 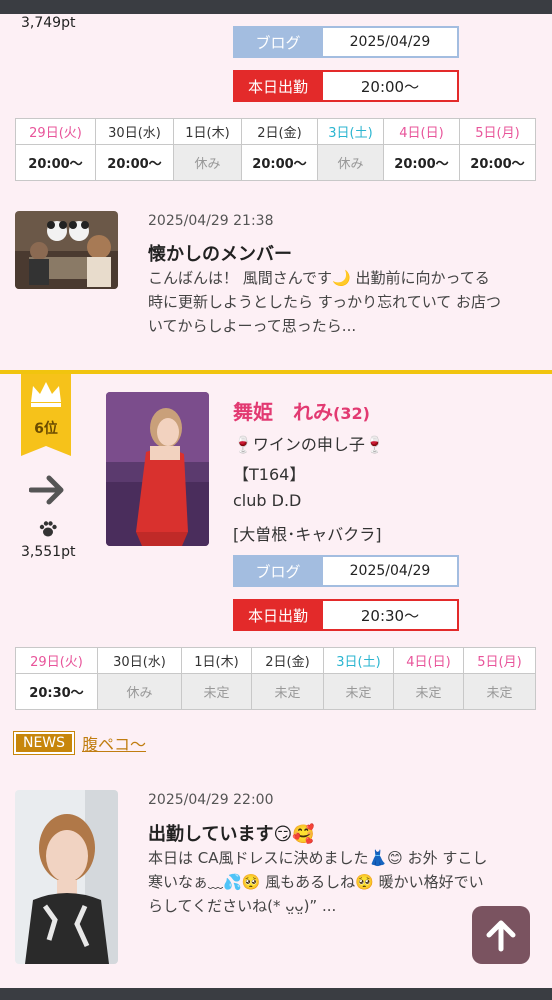 What do you see at coordinates (276, 372) in the screenshot?
I see `card-divider` at bounding box center [276, 372].